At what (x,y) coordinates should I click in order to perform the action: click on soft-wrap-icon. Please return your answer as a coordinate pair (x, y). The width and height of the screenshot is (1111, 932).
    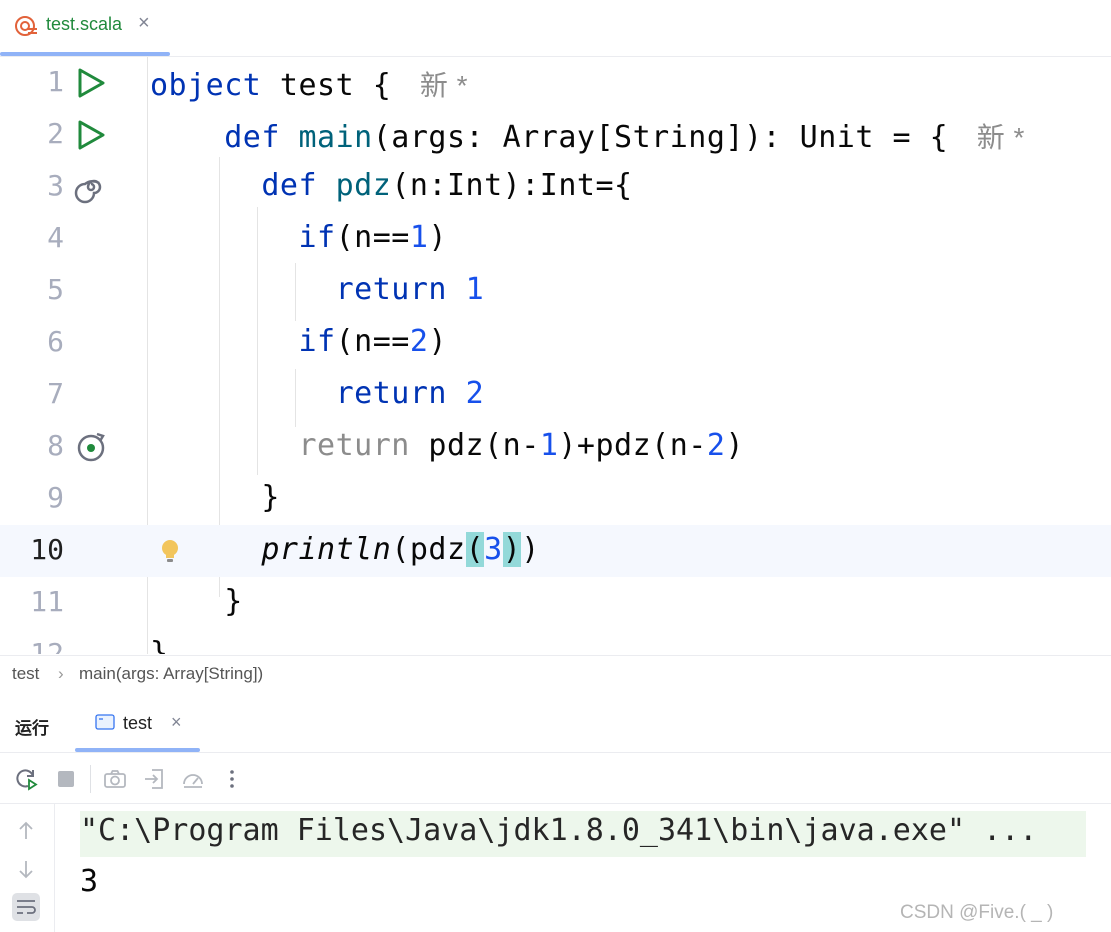
    Looking at the image, I should click on (26, 907).